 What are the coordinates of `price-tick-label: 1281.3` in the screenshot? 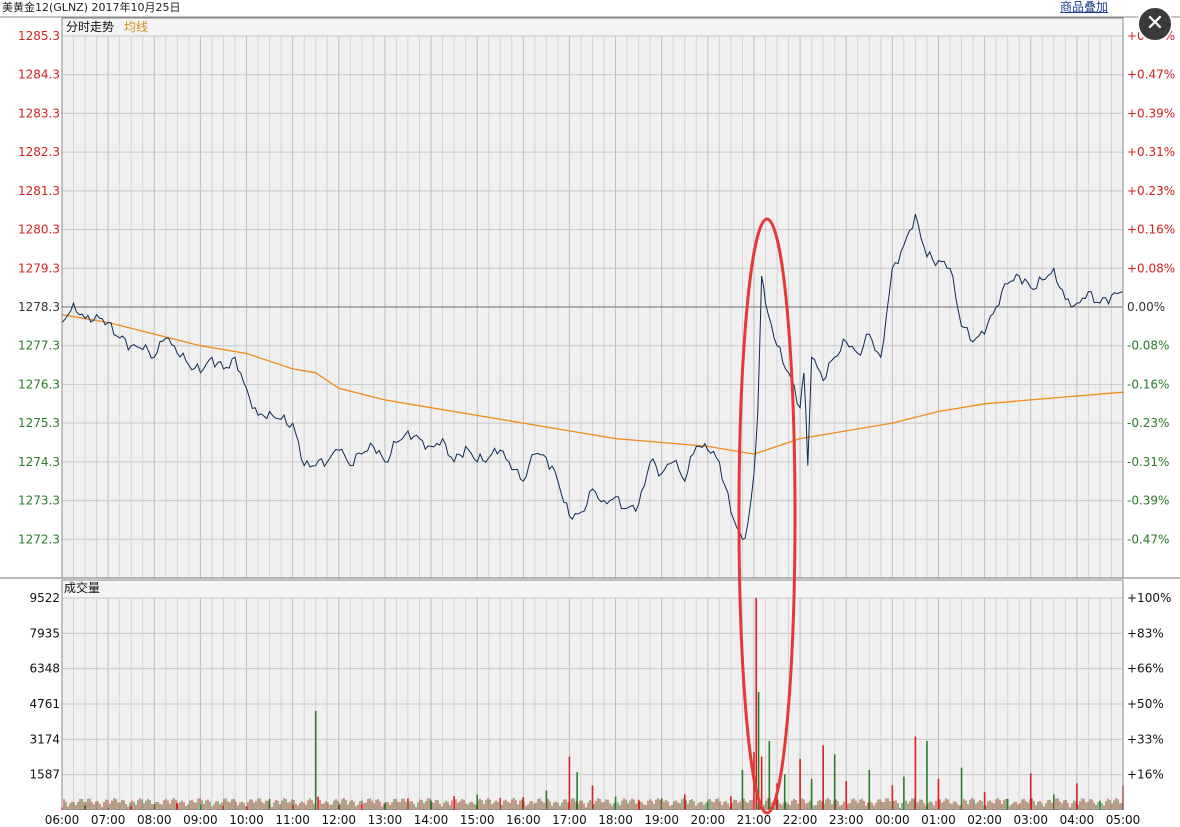 It's located at (39, 191).